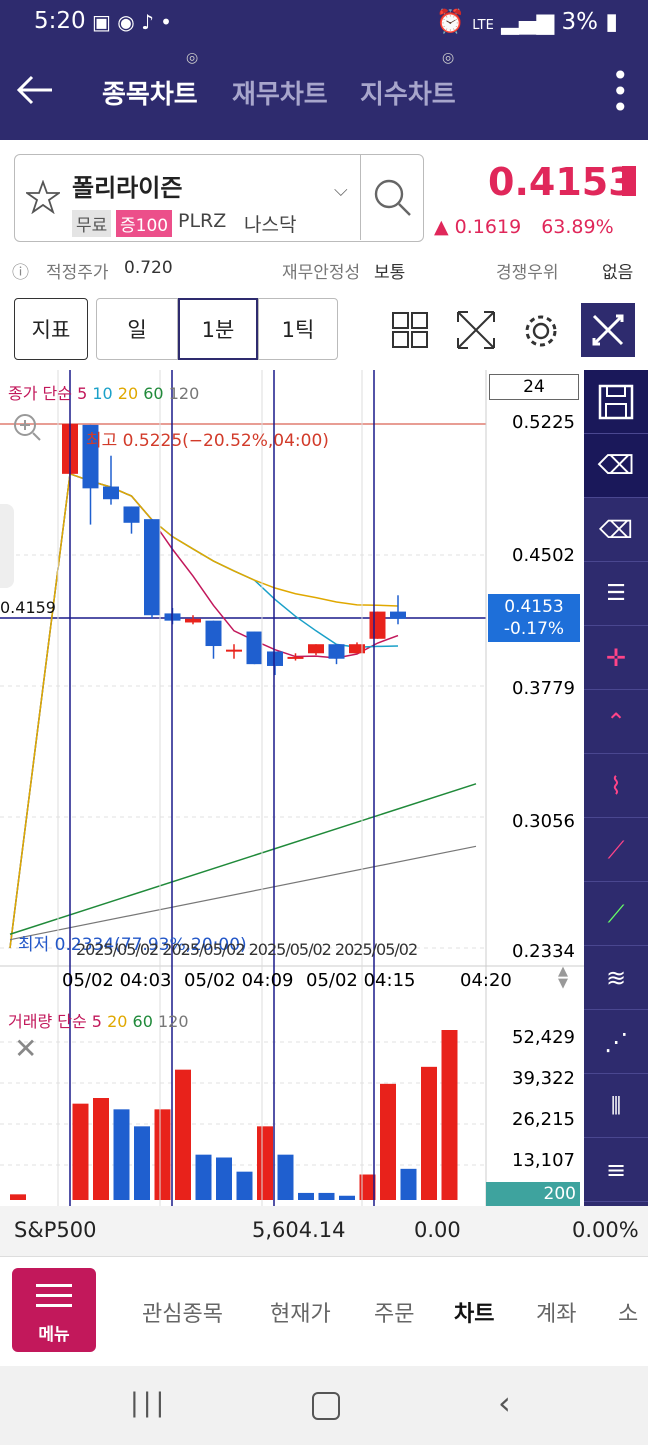 This screenshot has width=648, height=1445. I want to click on tab-index-chart: 지수차트, so click(408, 92).